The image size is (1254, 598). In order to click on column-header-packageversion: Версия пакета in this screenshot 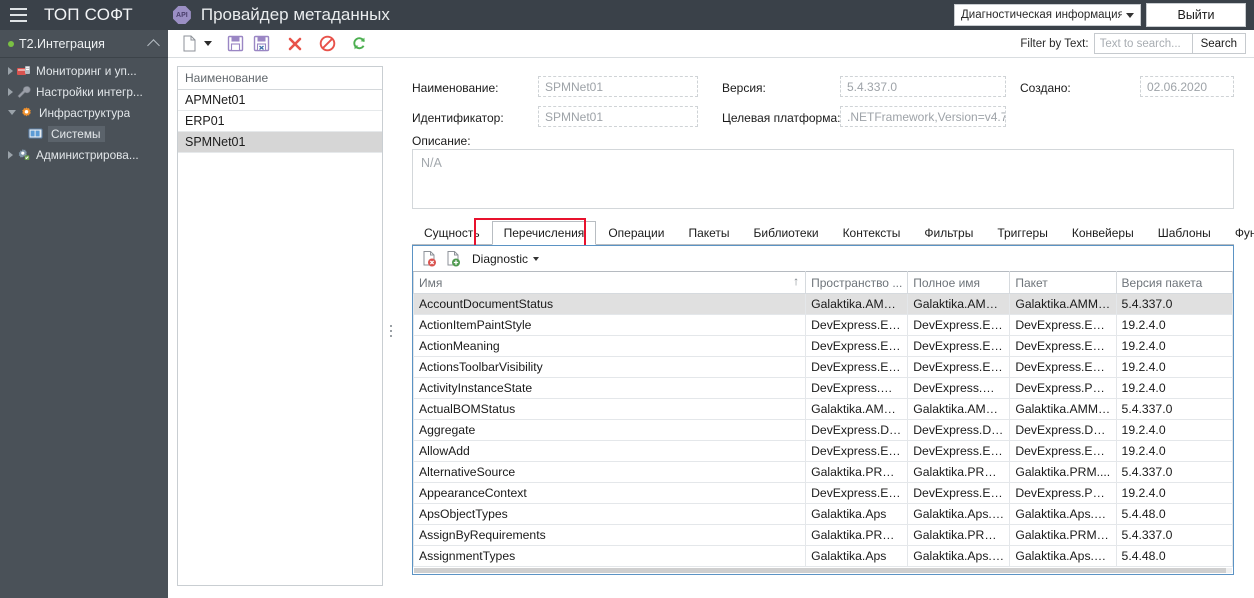, I will do `click(1174, 282)`.